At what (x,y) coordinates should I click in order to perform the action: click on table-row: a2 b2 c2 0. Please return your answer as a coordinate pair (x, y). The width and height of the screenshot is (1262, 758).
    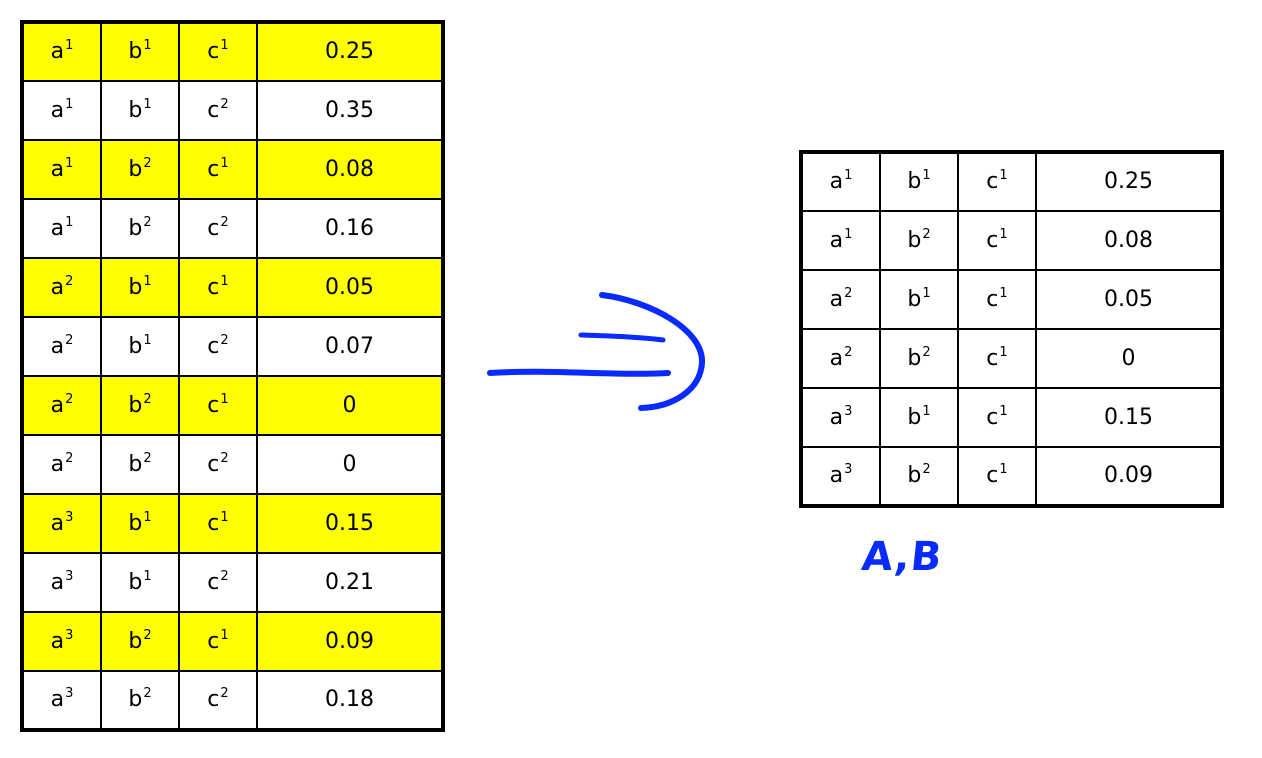
    Looking at the image, I should click on (232, 464).